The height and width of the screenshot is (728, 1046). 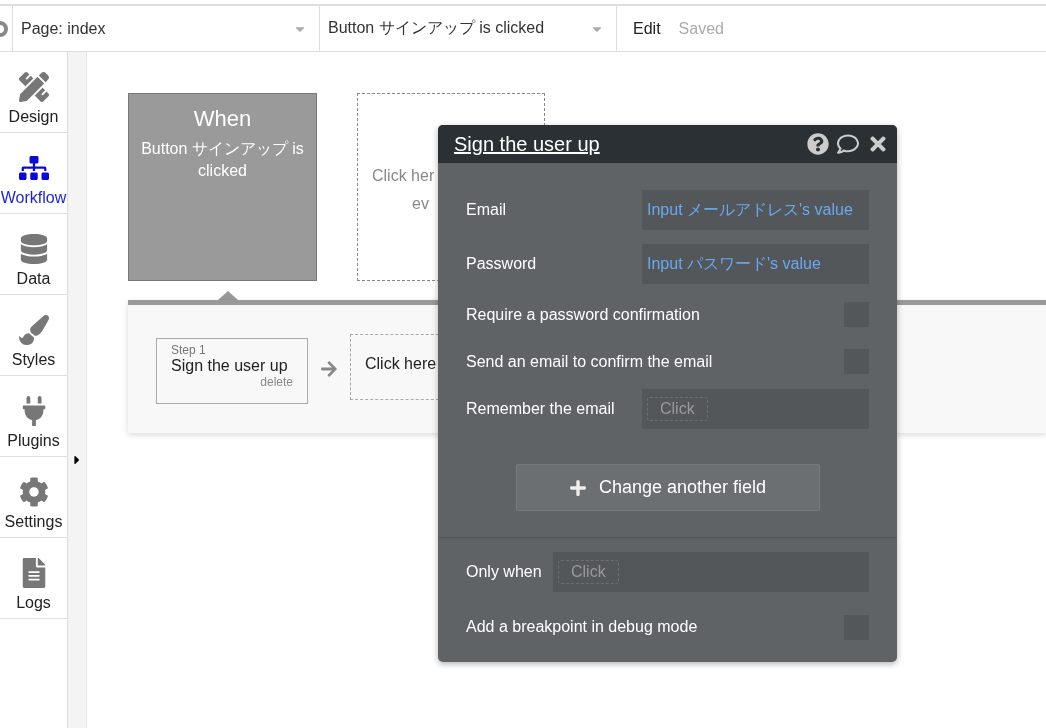 I want to click on database-icon, so click(x=33, y=249).